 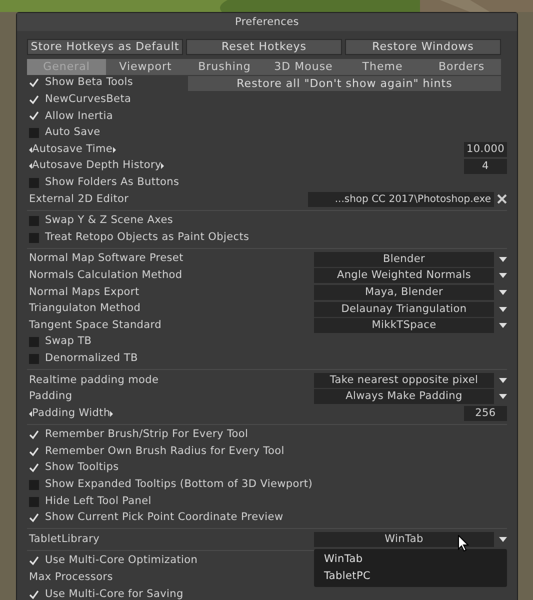 I want to click on window-title: Preferences, so click(x=267, y=22).